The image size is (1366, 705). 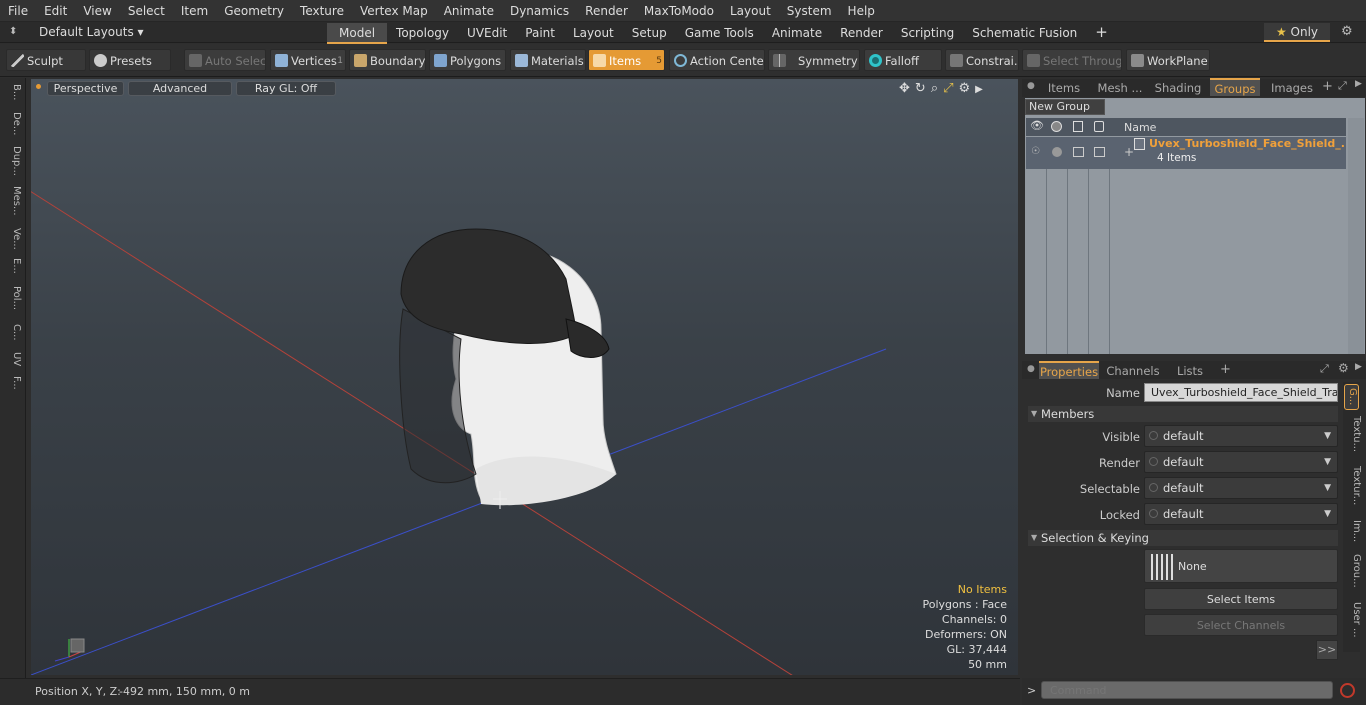 What do you see at coordinates (861, 33) in the screenshot?
I see `tab-render: Render` at bounding box center [861, 33].